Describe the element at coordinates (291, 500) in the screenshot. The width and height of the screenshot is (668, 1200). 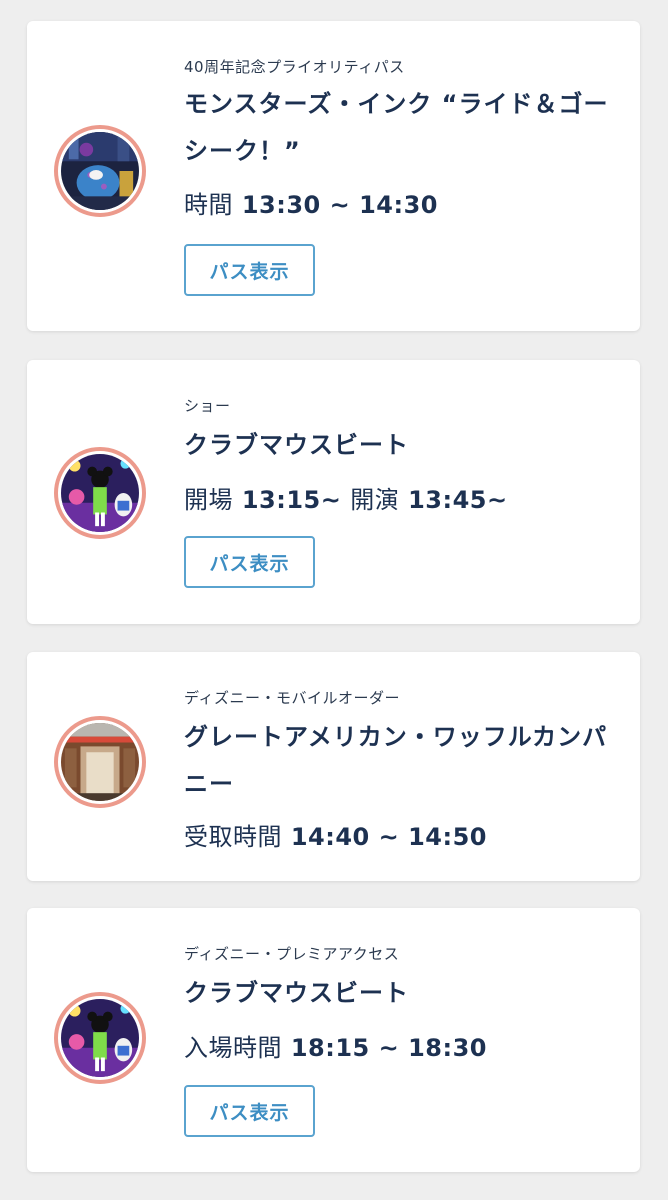
I see `open-time-value: 13:15~` at that location.